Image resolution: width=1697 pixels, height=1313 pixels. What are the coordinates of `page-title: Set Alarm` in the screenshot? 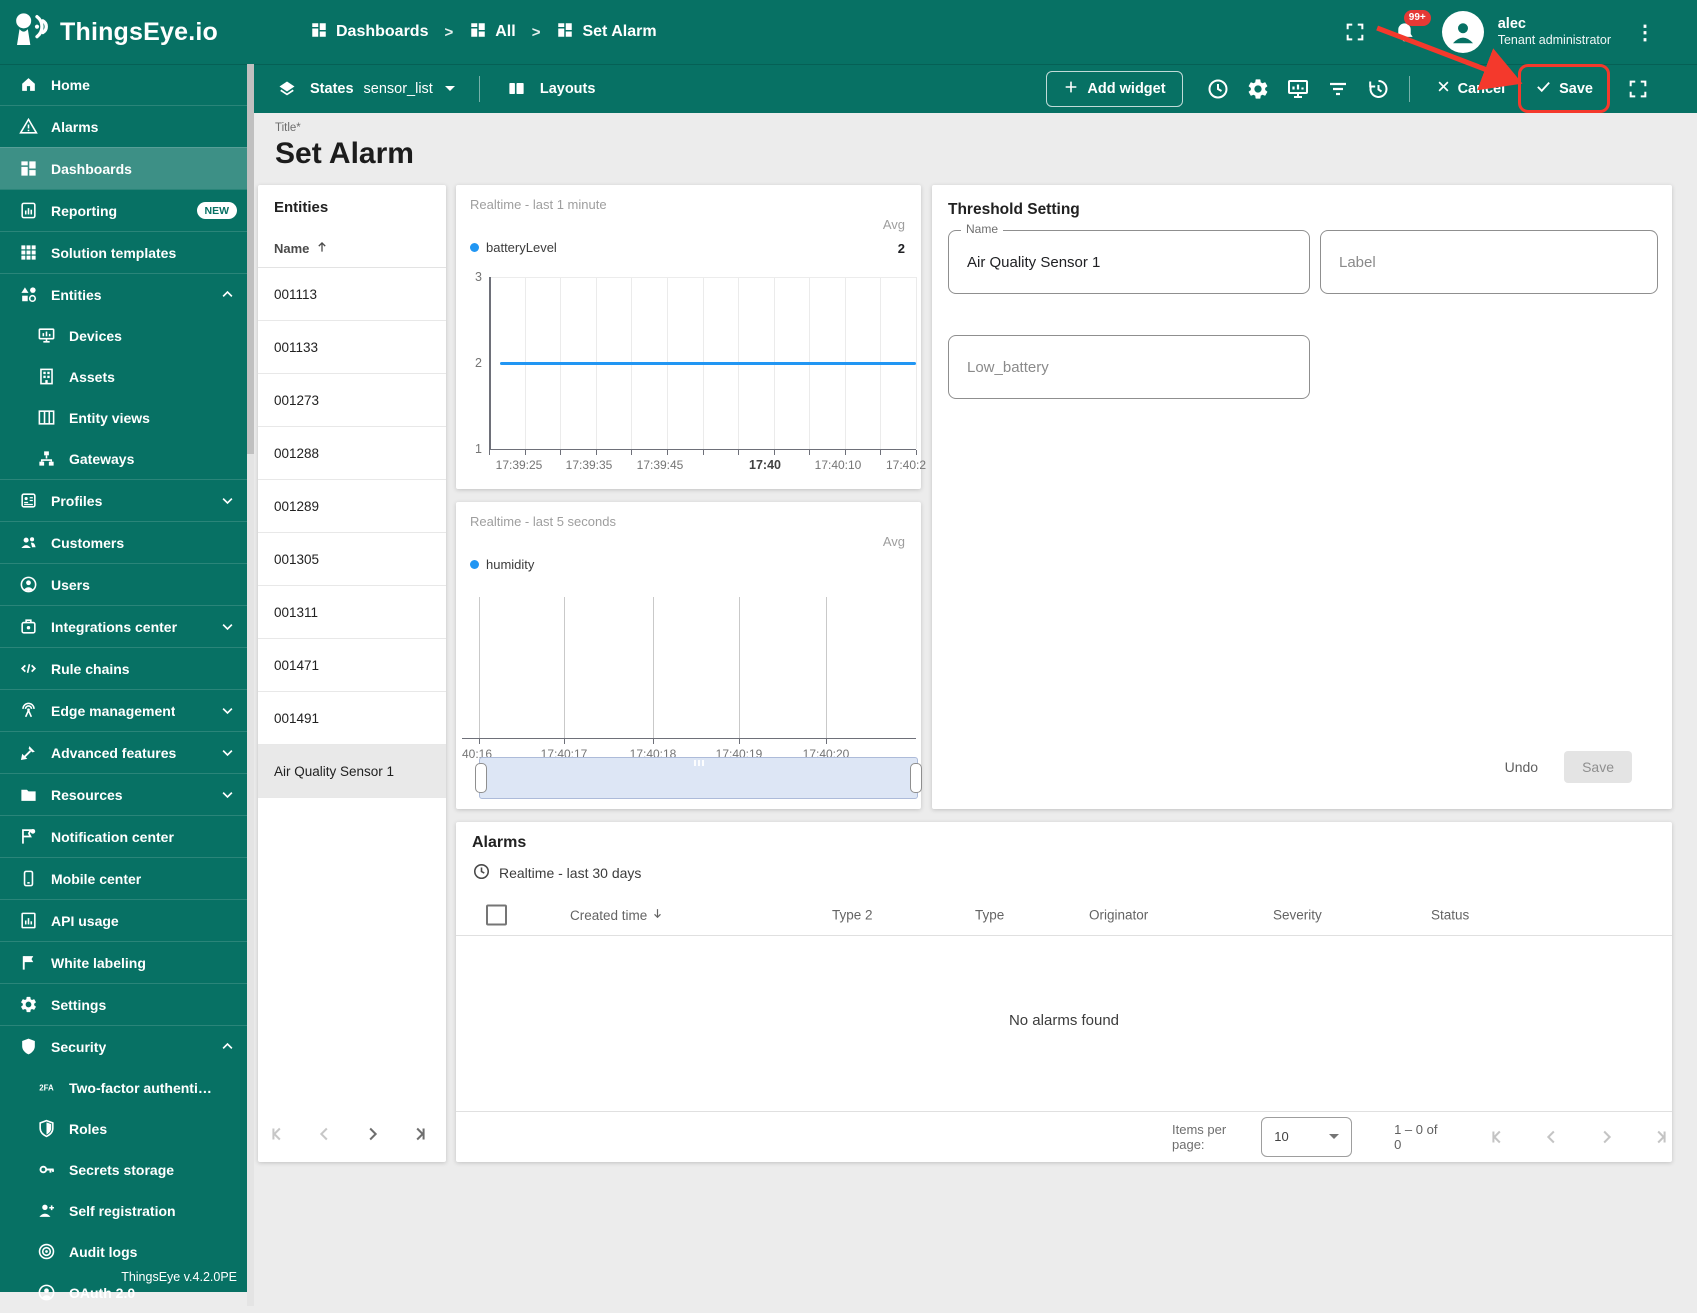 It's located at (344, 154).